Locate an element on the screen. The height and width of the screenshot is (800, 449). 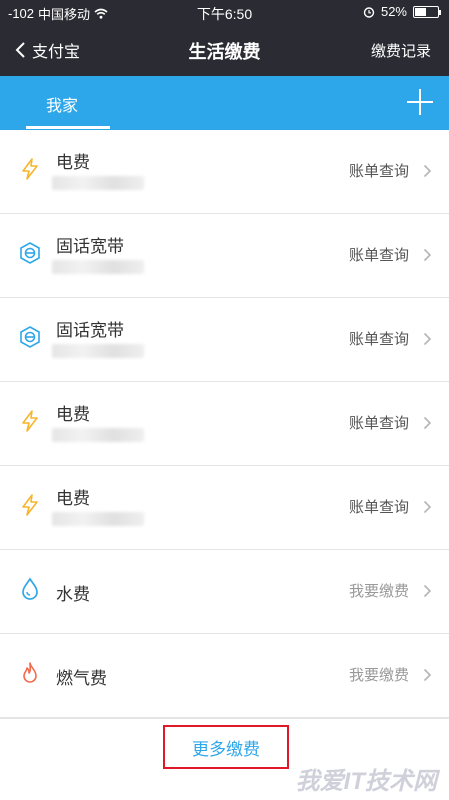
navigation-bar: 支付宝 生活缴费 缴费记录 is located at coordinates (224, 50).